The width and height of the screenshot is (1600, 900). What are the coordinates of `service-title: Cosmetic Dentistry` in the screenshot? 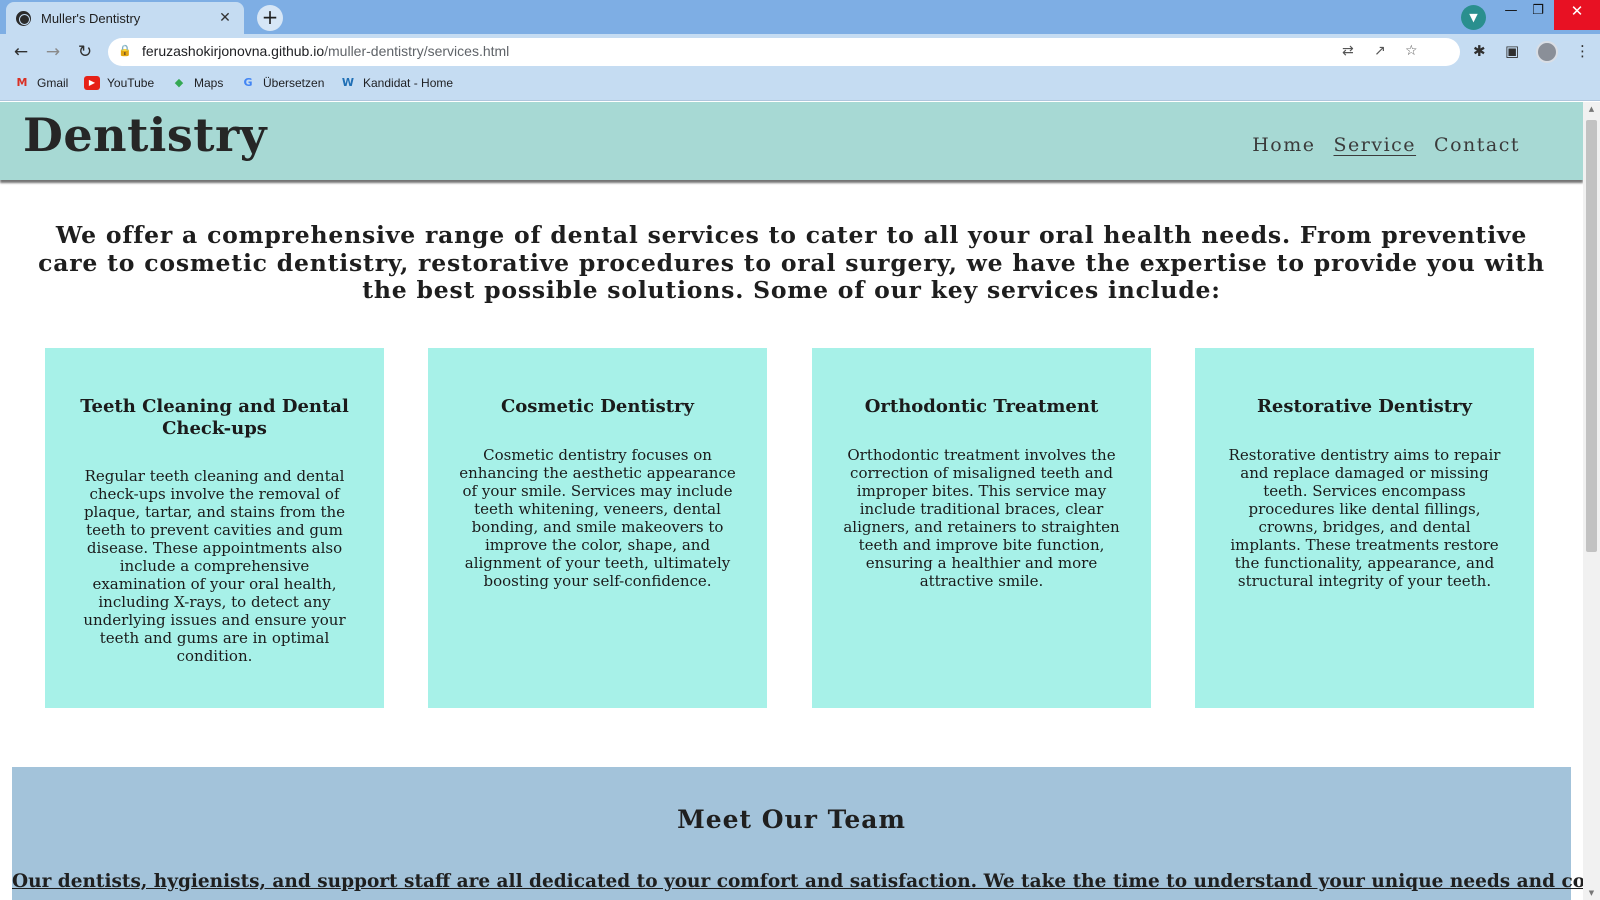 It's located at (597, 406).